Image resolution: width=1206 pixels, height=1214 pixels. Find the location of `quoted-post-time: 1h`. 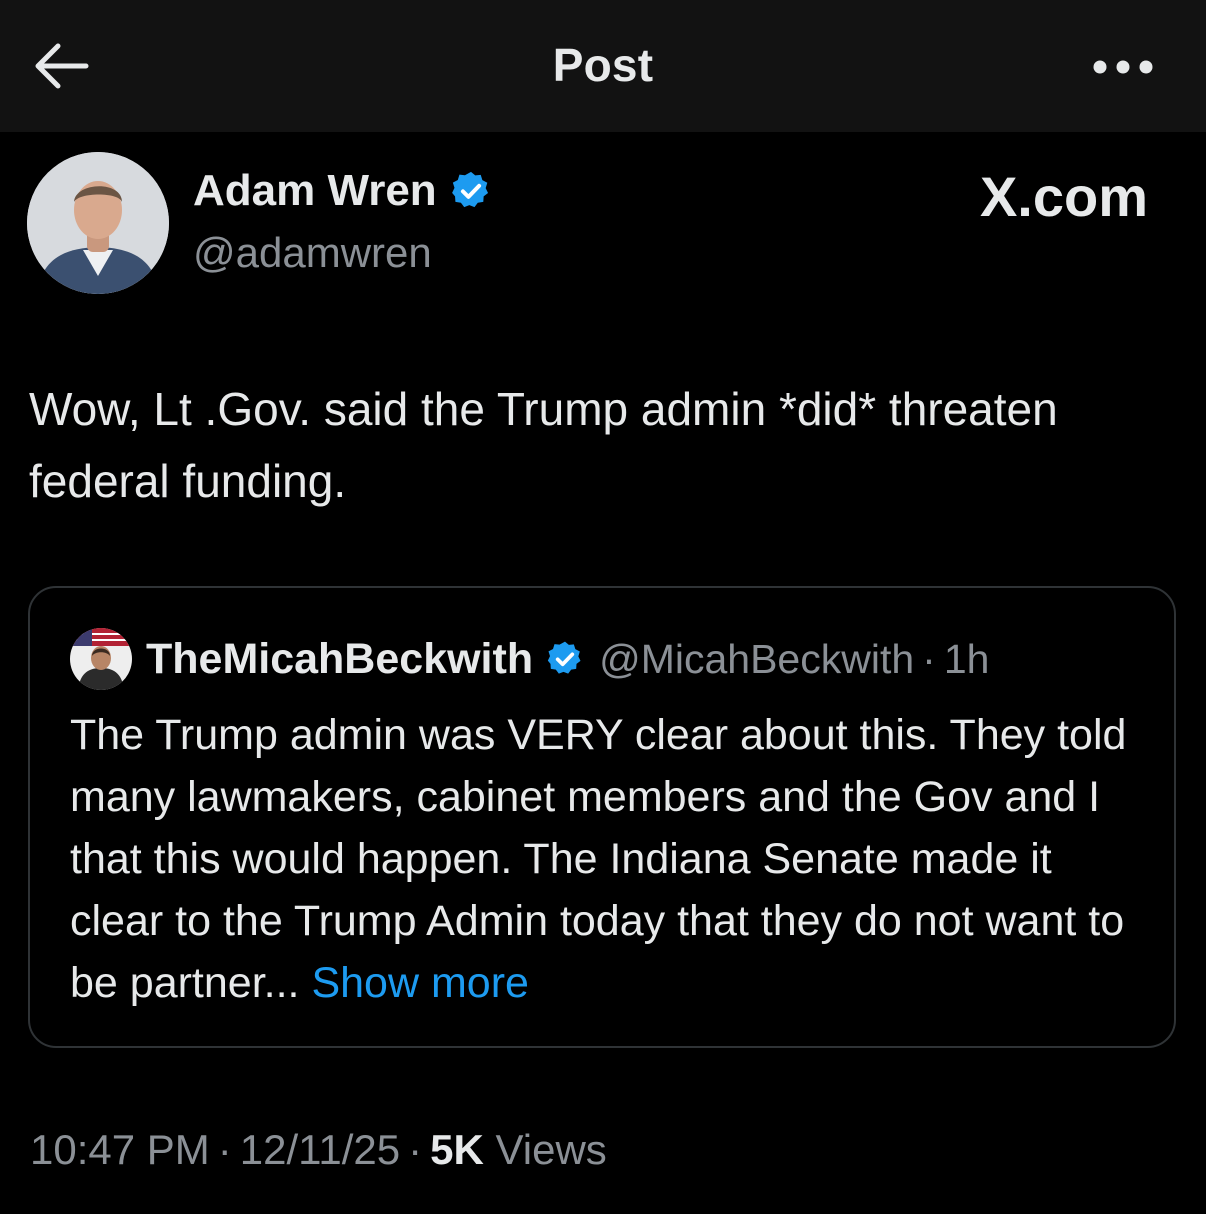

quoted-post-time: 1h is located at coordinates (966, 658).